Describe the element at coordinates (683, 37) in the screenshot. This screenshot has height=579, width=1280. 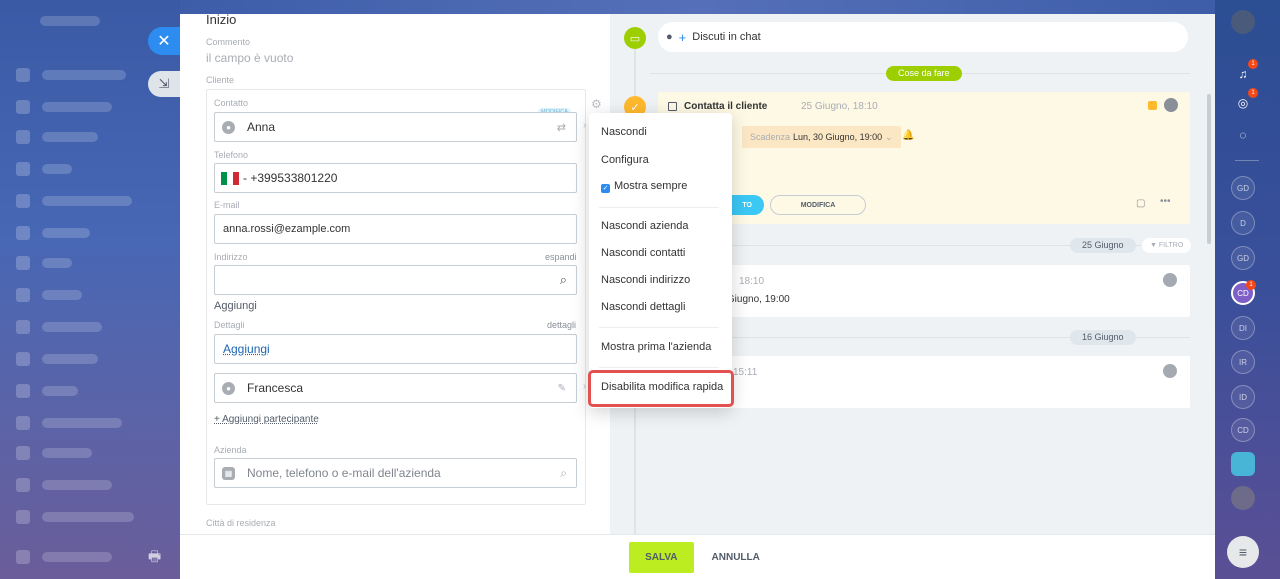
I see `plus-icon: +` at that location.